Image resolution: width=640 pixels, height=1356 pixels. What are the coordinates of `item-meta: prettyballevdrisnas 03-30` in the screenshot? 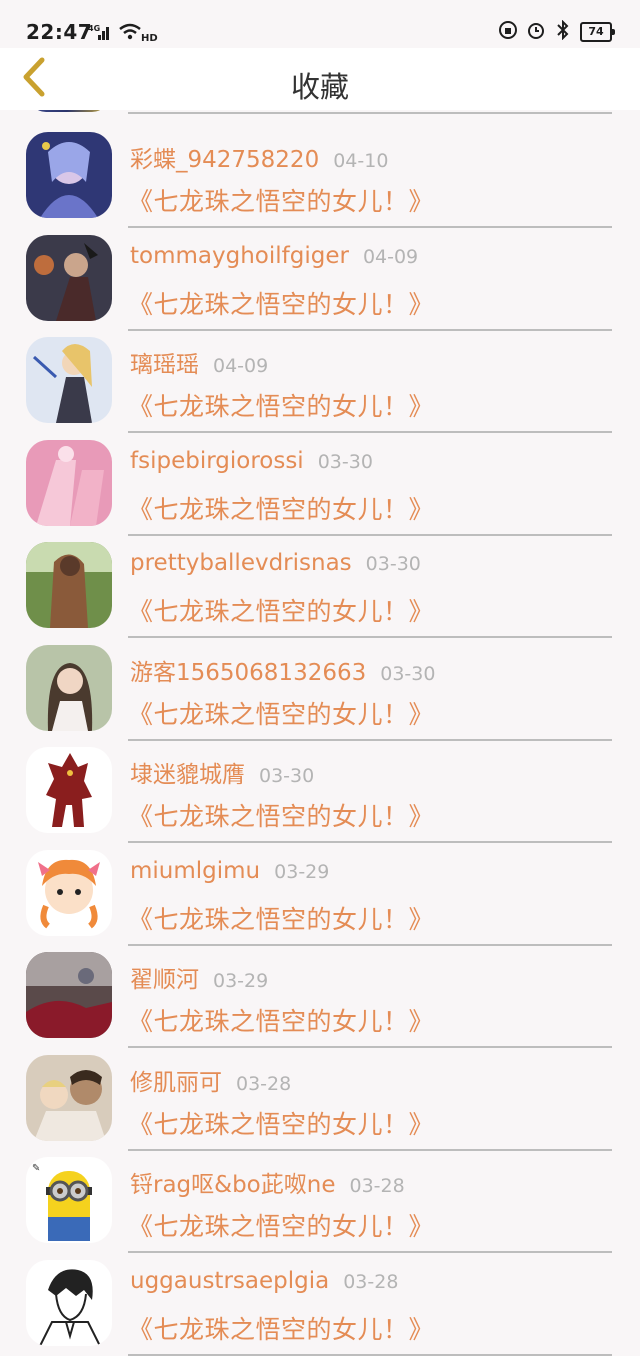 It's located at (275, 563).